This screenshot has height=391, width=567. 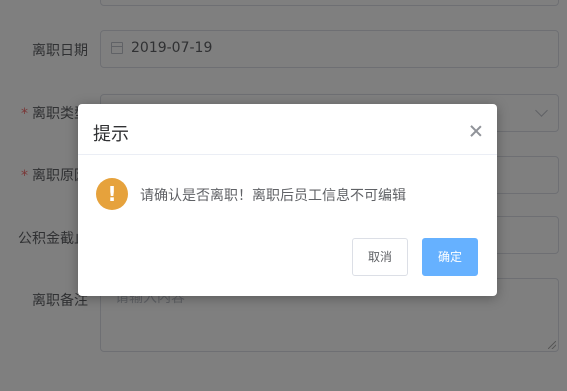 What do you see at coordinates (476, 131) in the screenshot?
I see `close-icon` at bounding box center [476, 131].